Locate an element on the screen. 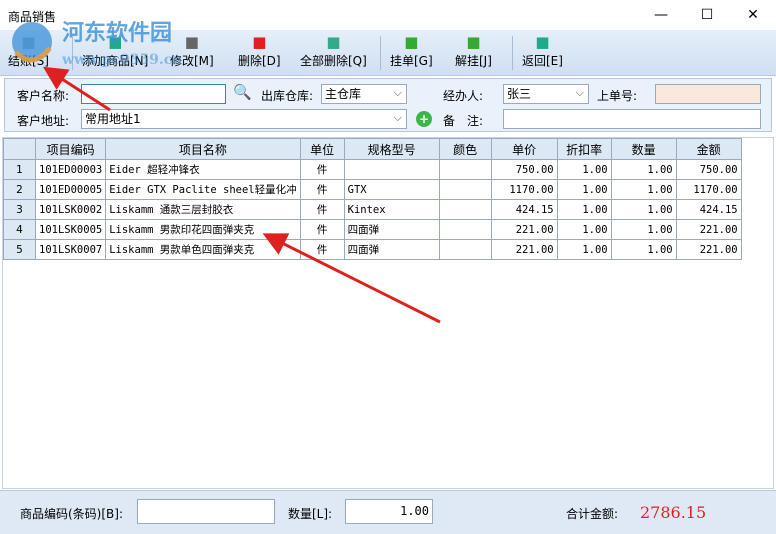 This screenshot has width=776, height=534. minimize-button: — is located at coordinates (661, 15).